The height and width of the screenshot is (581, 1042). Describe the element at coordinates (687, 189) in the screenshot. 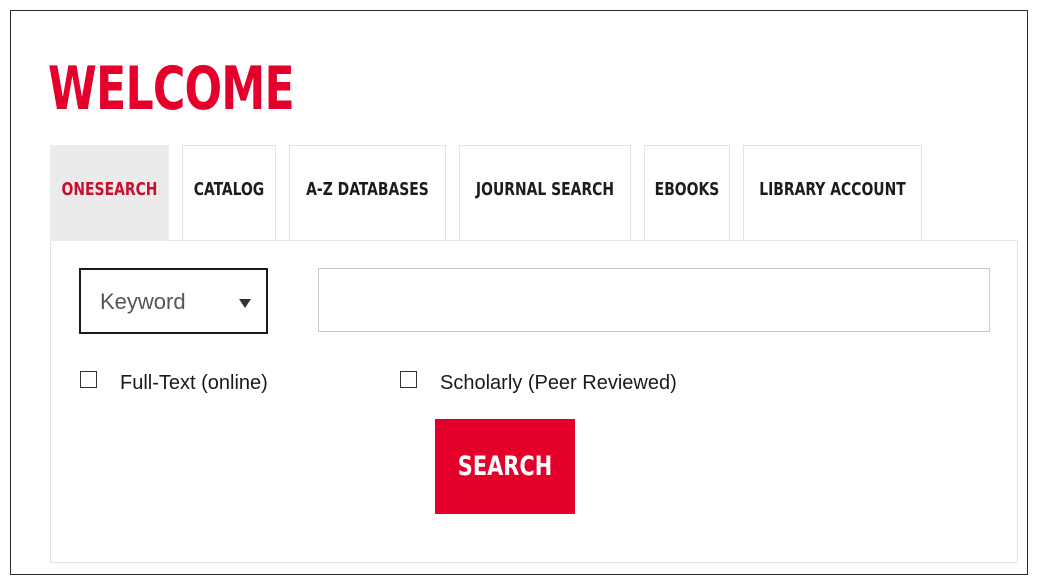

I see `tab-label: EBOOKS` at that location.